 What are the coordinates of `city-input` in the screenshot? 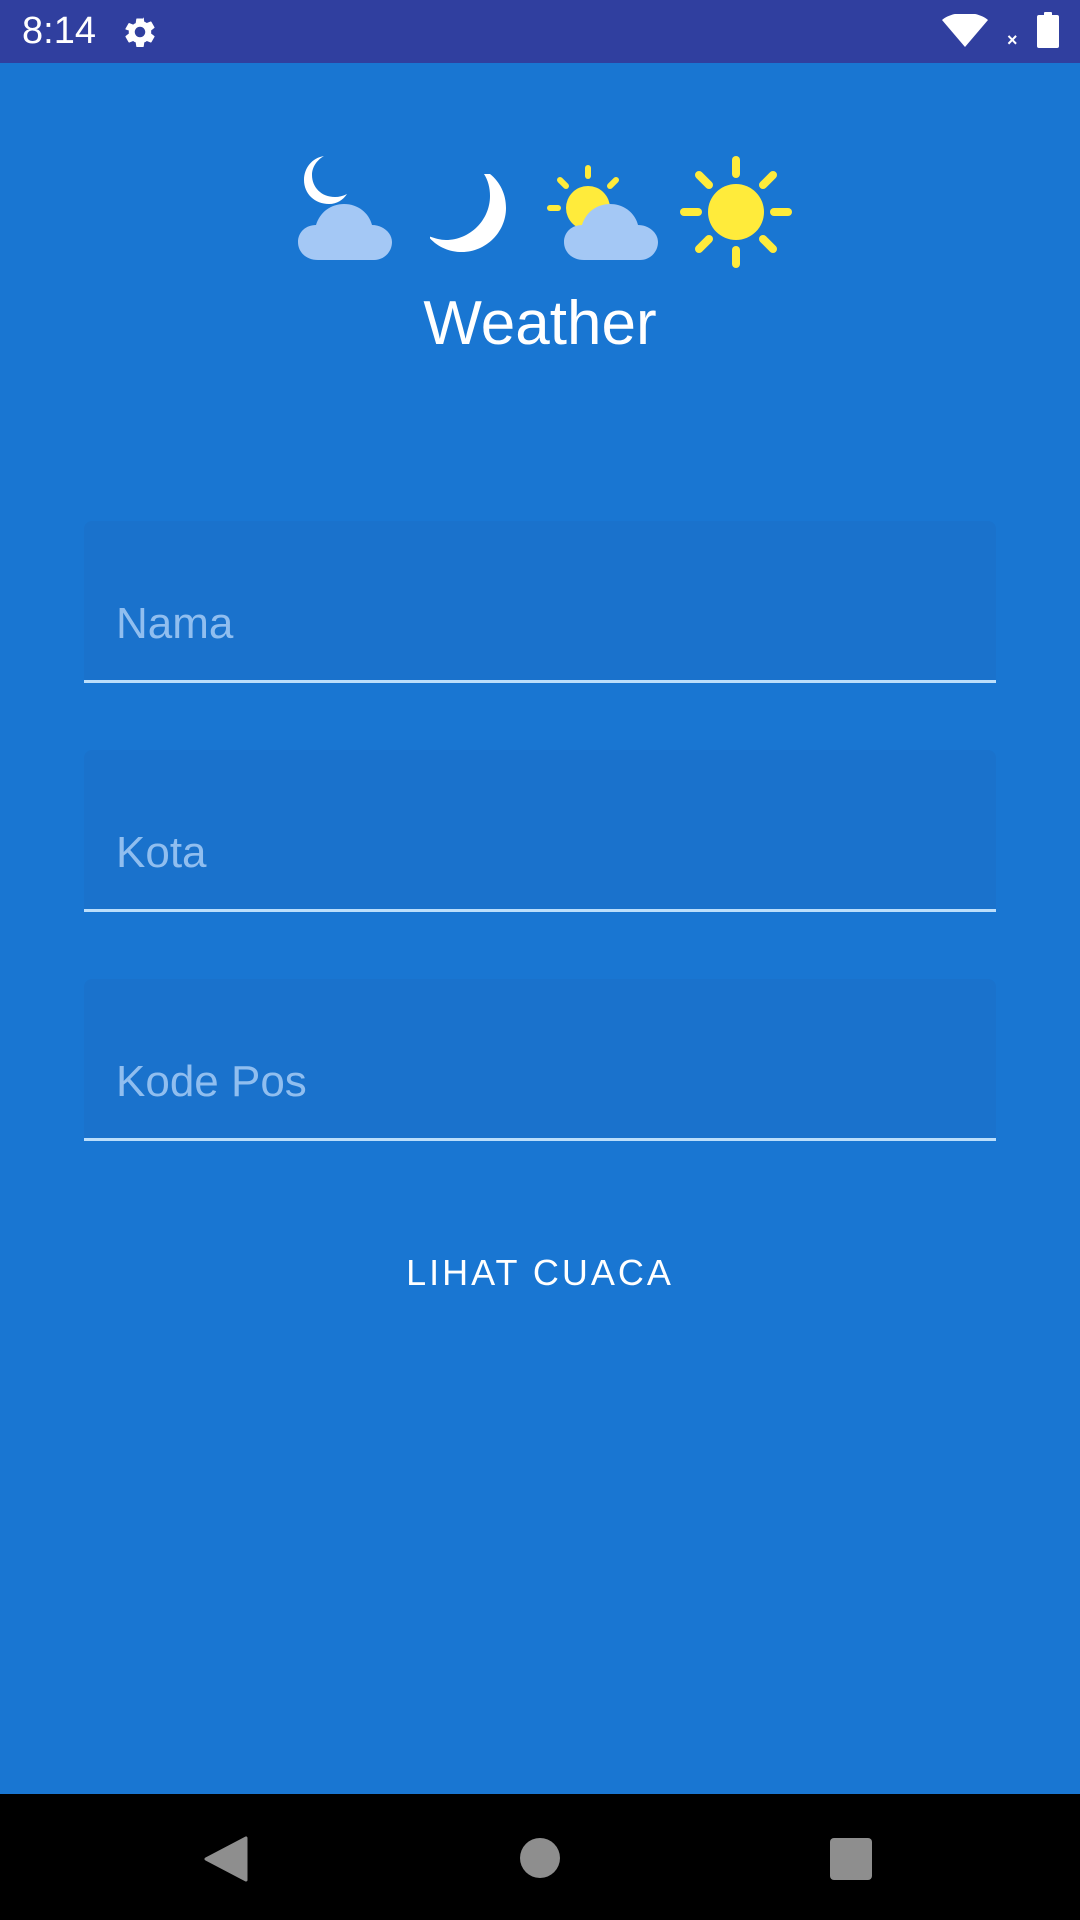 It's located at (536, 853).